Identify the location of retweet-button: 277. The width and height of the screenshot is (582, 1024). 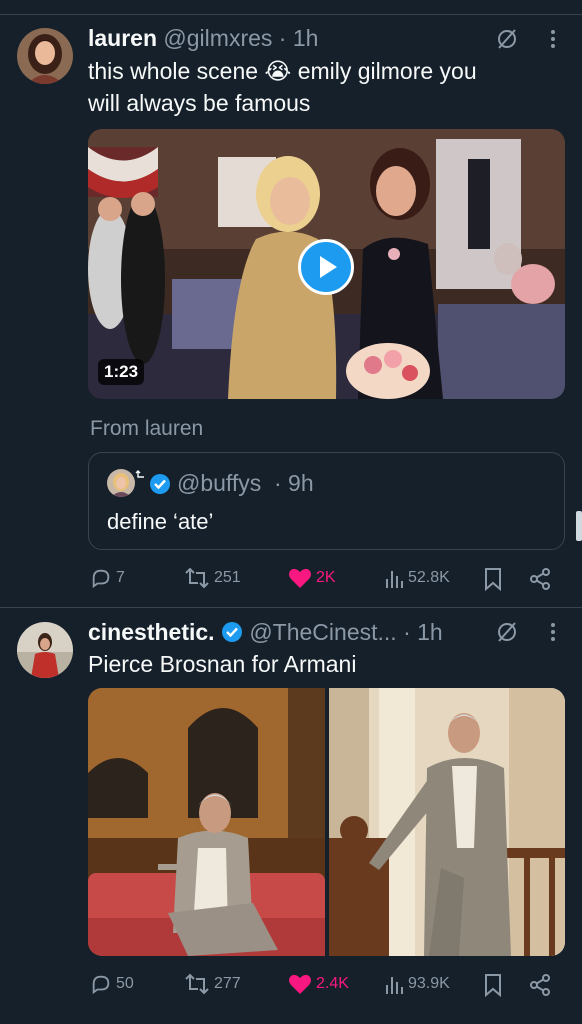
(212, 984).